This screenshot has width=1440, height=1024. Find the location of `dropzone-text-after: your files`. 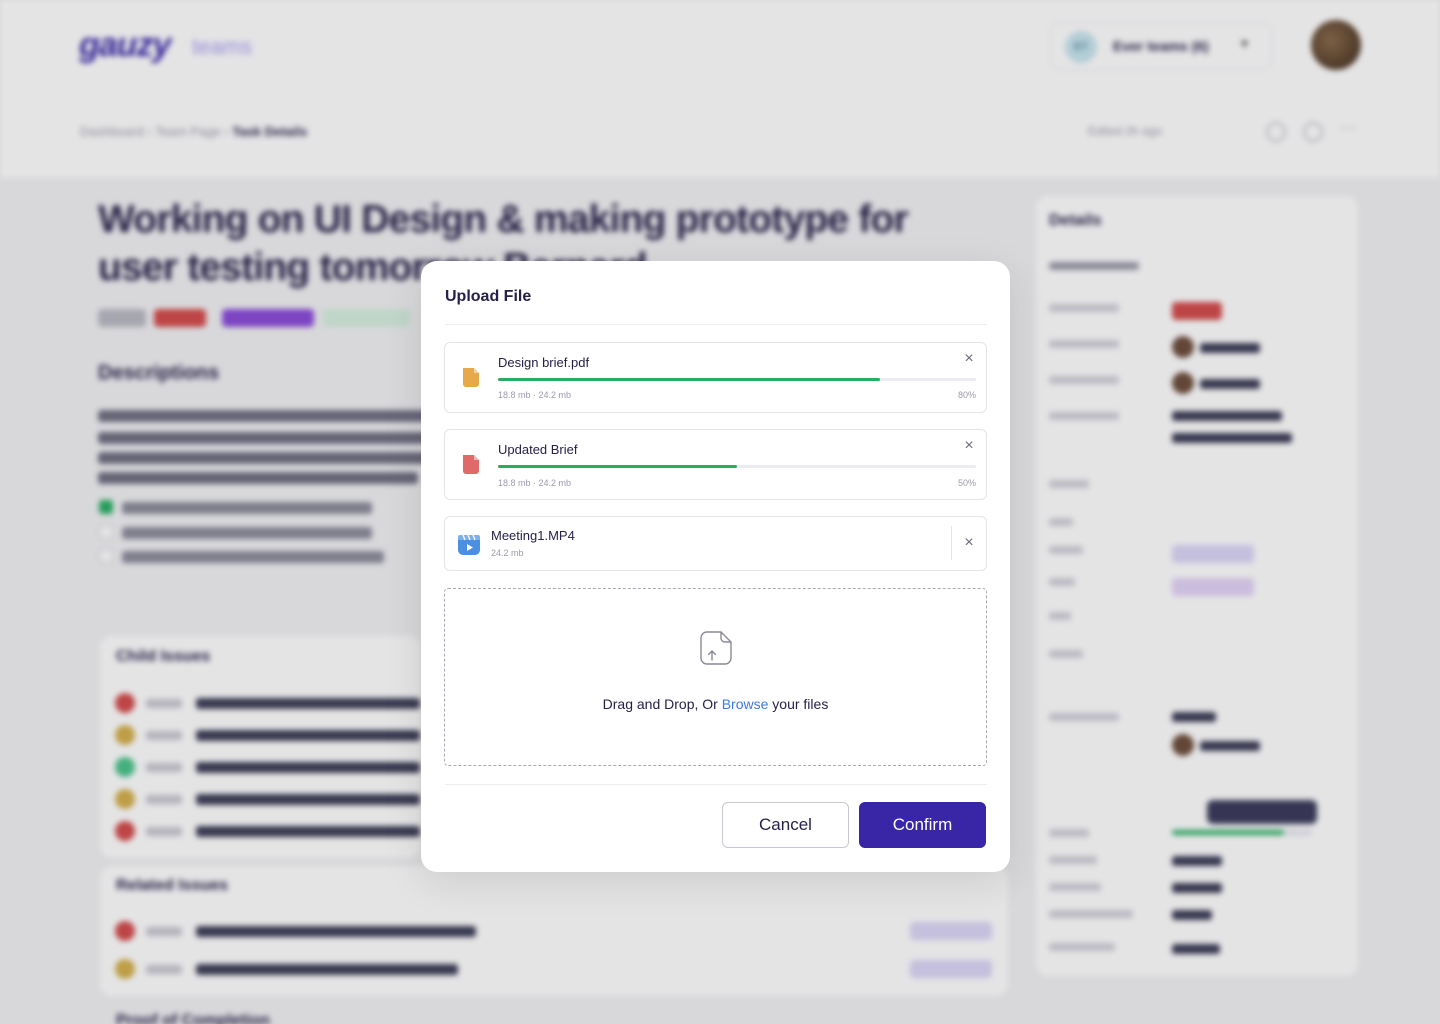

dropzone-text-after: your files is located at coordinates (798, 704).